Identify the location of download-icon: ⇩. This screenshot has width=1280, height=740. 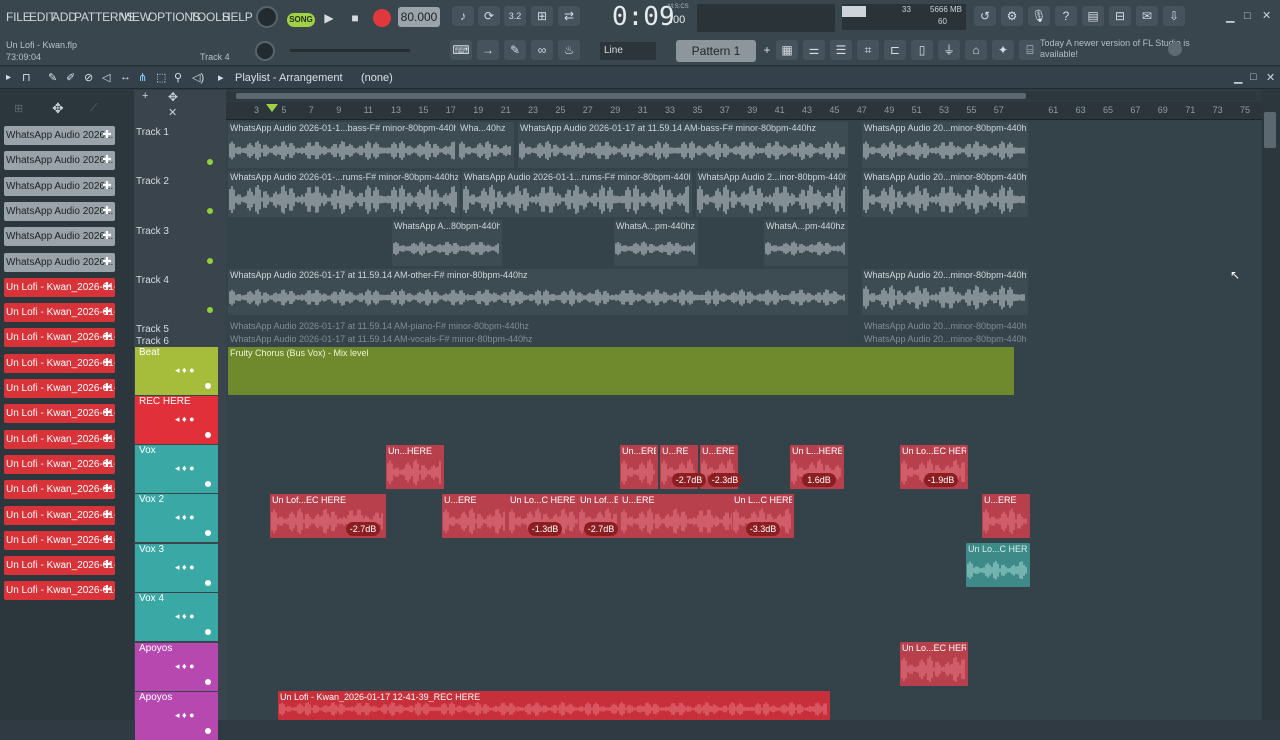
(1174, 16).